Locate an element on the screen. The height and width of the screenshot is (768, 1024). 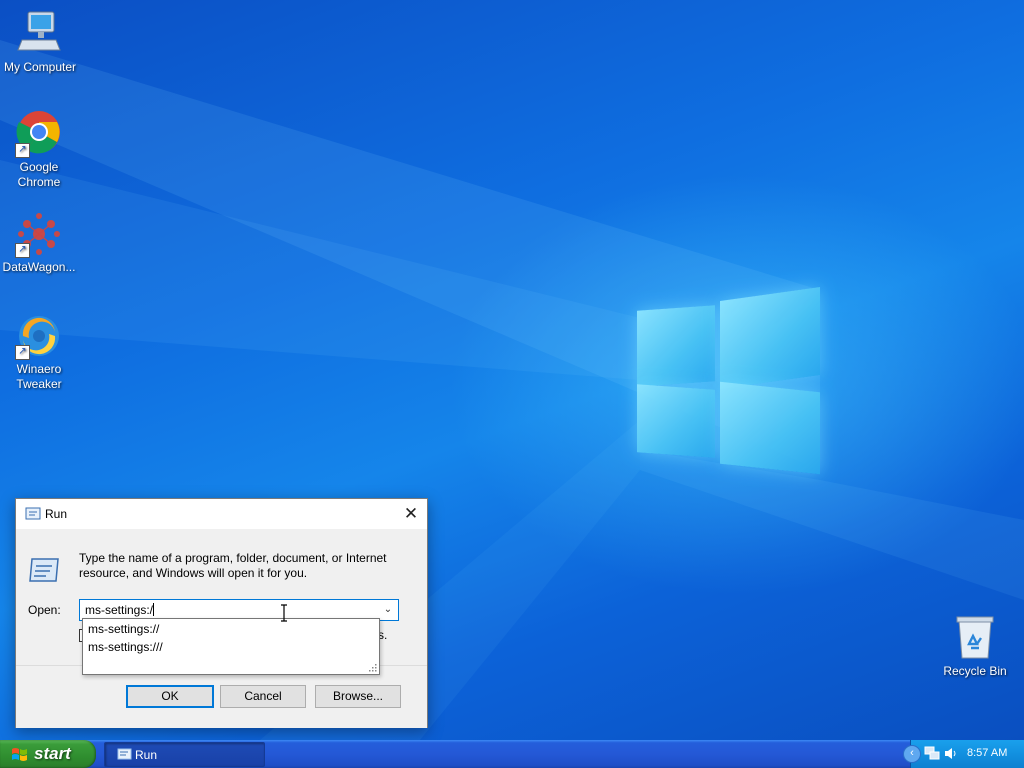
open-input: ms-settings:/ is located at coordinates (120, 610).